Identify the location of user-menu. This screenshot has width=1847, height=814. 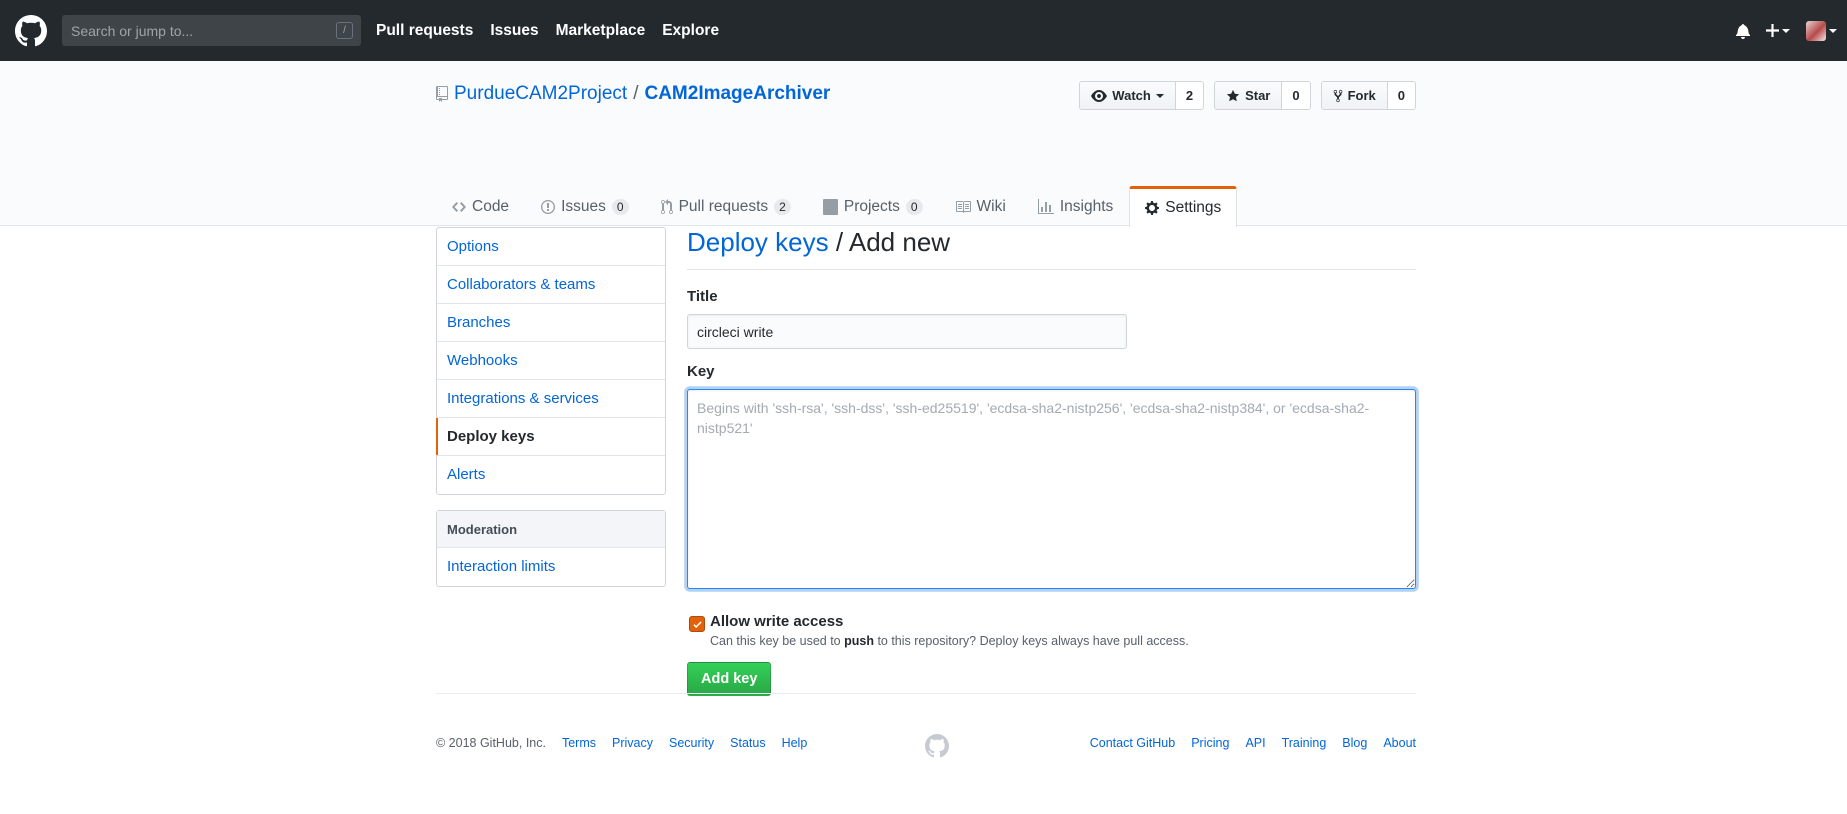
(1821, 30).